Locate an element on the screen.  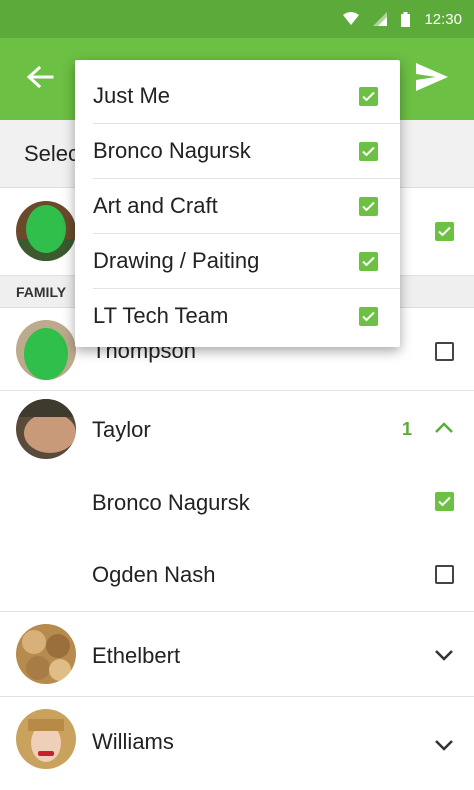
arrow-left-icon is located at coordinates (40, 79).